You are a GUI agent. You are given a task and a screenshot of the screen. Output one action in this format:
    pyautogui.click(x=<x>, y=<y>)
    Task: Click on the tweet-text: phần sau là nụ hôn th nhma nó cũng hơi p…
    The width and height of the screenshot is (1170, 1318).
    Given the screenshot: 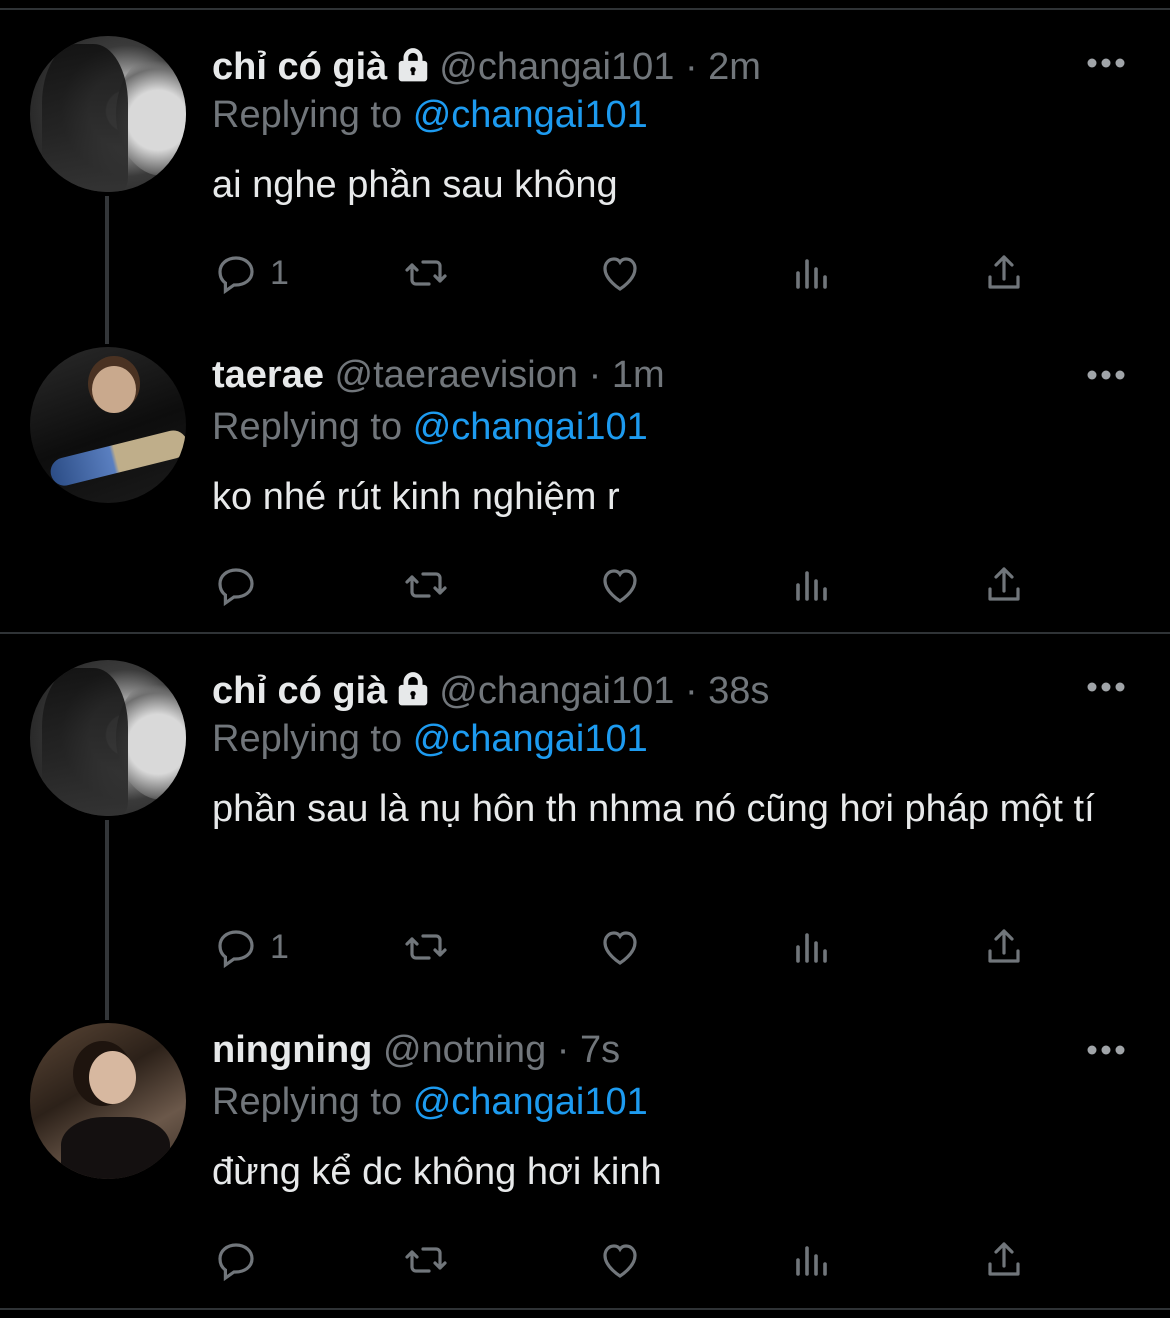 What is the action you would take?
    pyautogui.click(x=653, y=809)
    